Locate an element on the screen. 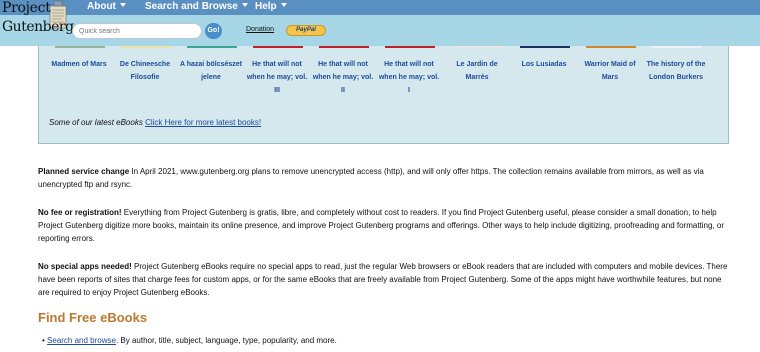  quick-search-input is located at coordinates (137, 31).